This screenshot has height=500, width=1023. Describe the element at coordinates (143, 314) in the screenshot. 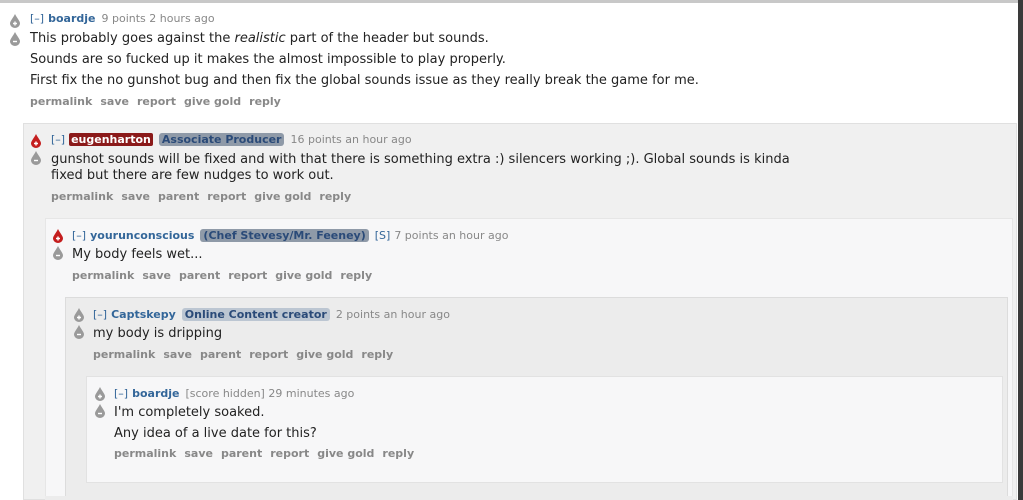

I see `author-link: Captskepy` at that location.